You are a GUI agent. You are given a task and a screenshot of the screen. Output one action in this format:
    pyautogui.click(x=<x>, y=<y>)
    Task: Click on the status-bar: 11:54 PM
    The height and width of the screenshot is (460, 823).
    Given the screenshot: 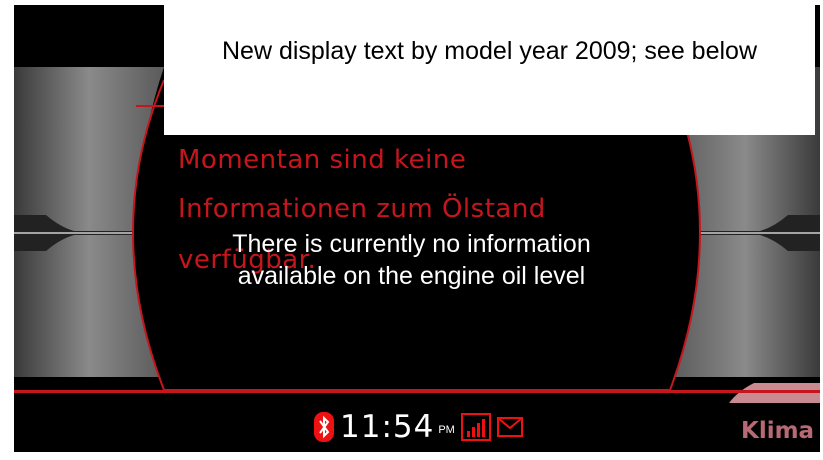 What is the action you would take?
    pyautogui.click(x=418, y=427)
    